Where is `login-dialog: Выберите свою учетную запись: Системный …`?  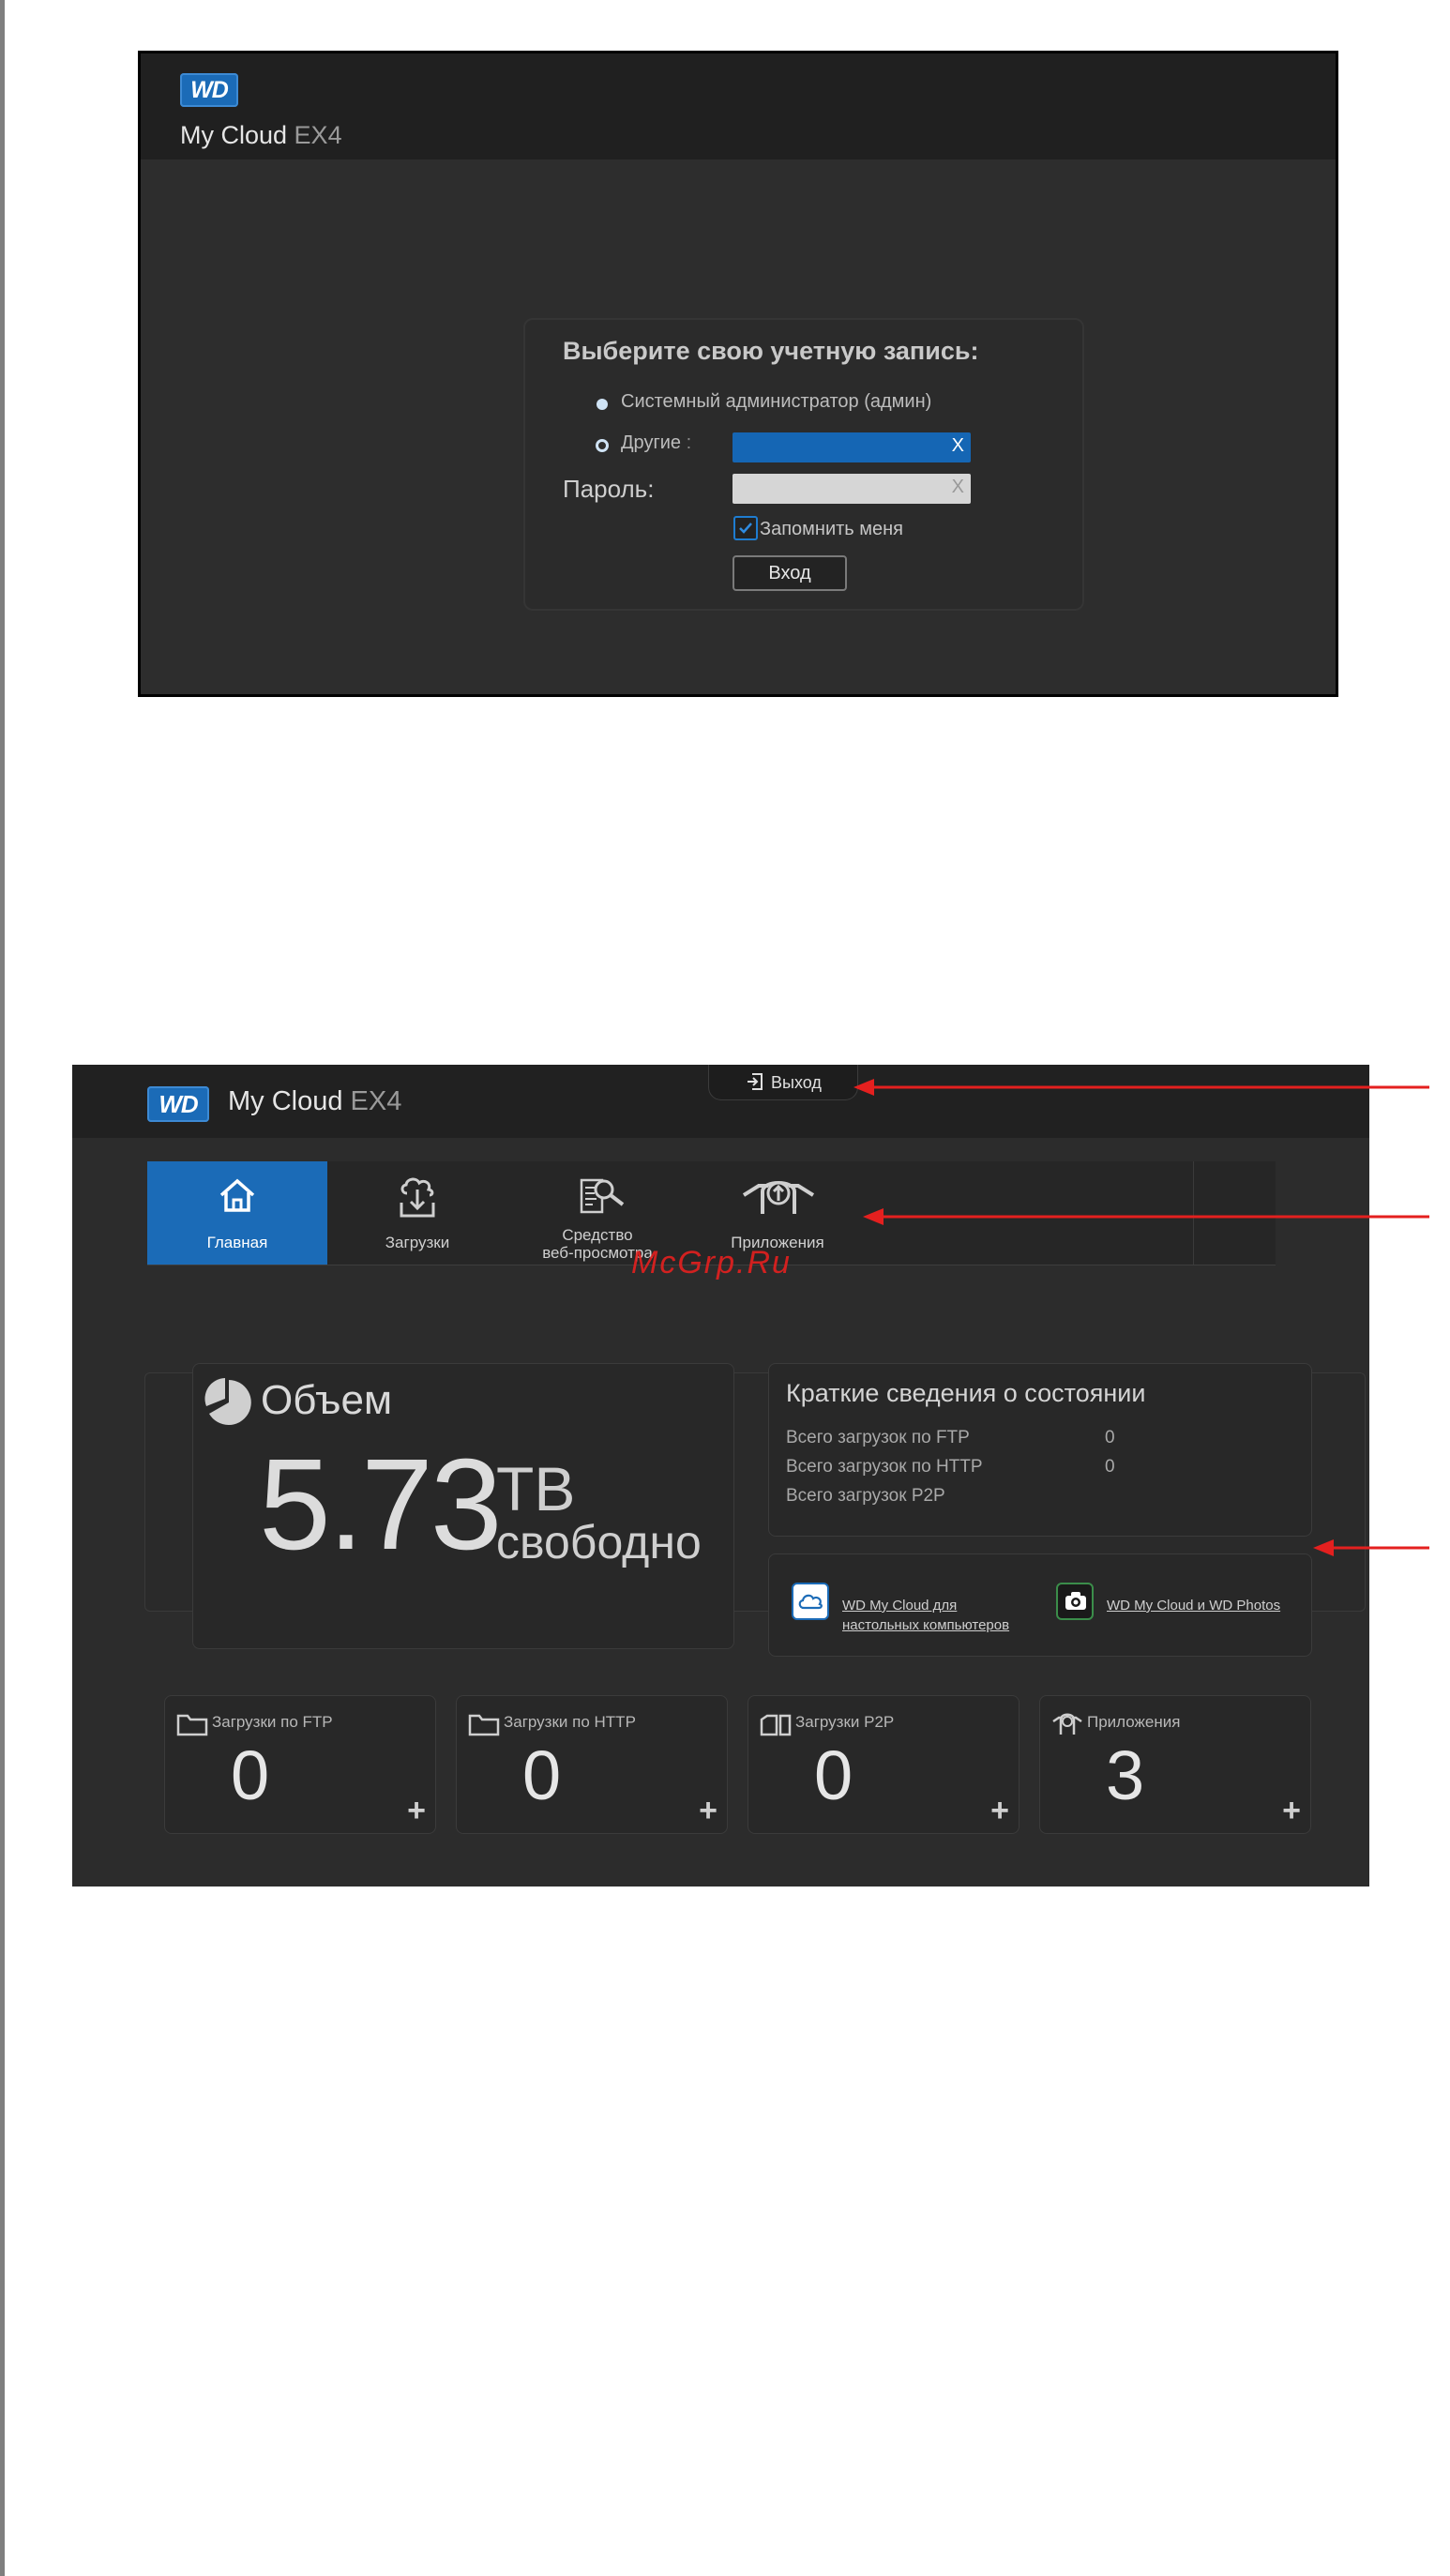 login-dialog: Выберите свою учетную запись: Системный … is located at coordinates (803, 464).